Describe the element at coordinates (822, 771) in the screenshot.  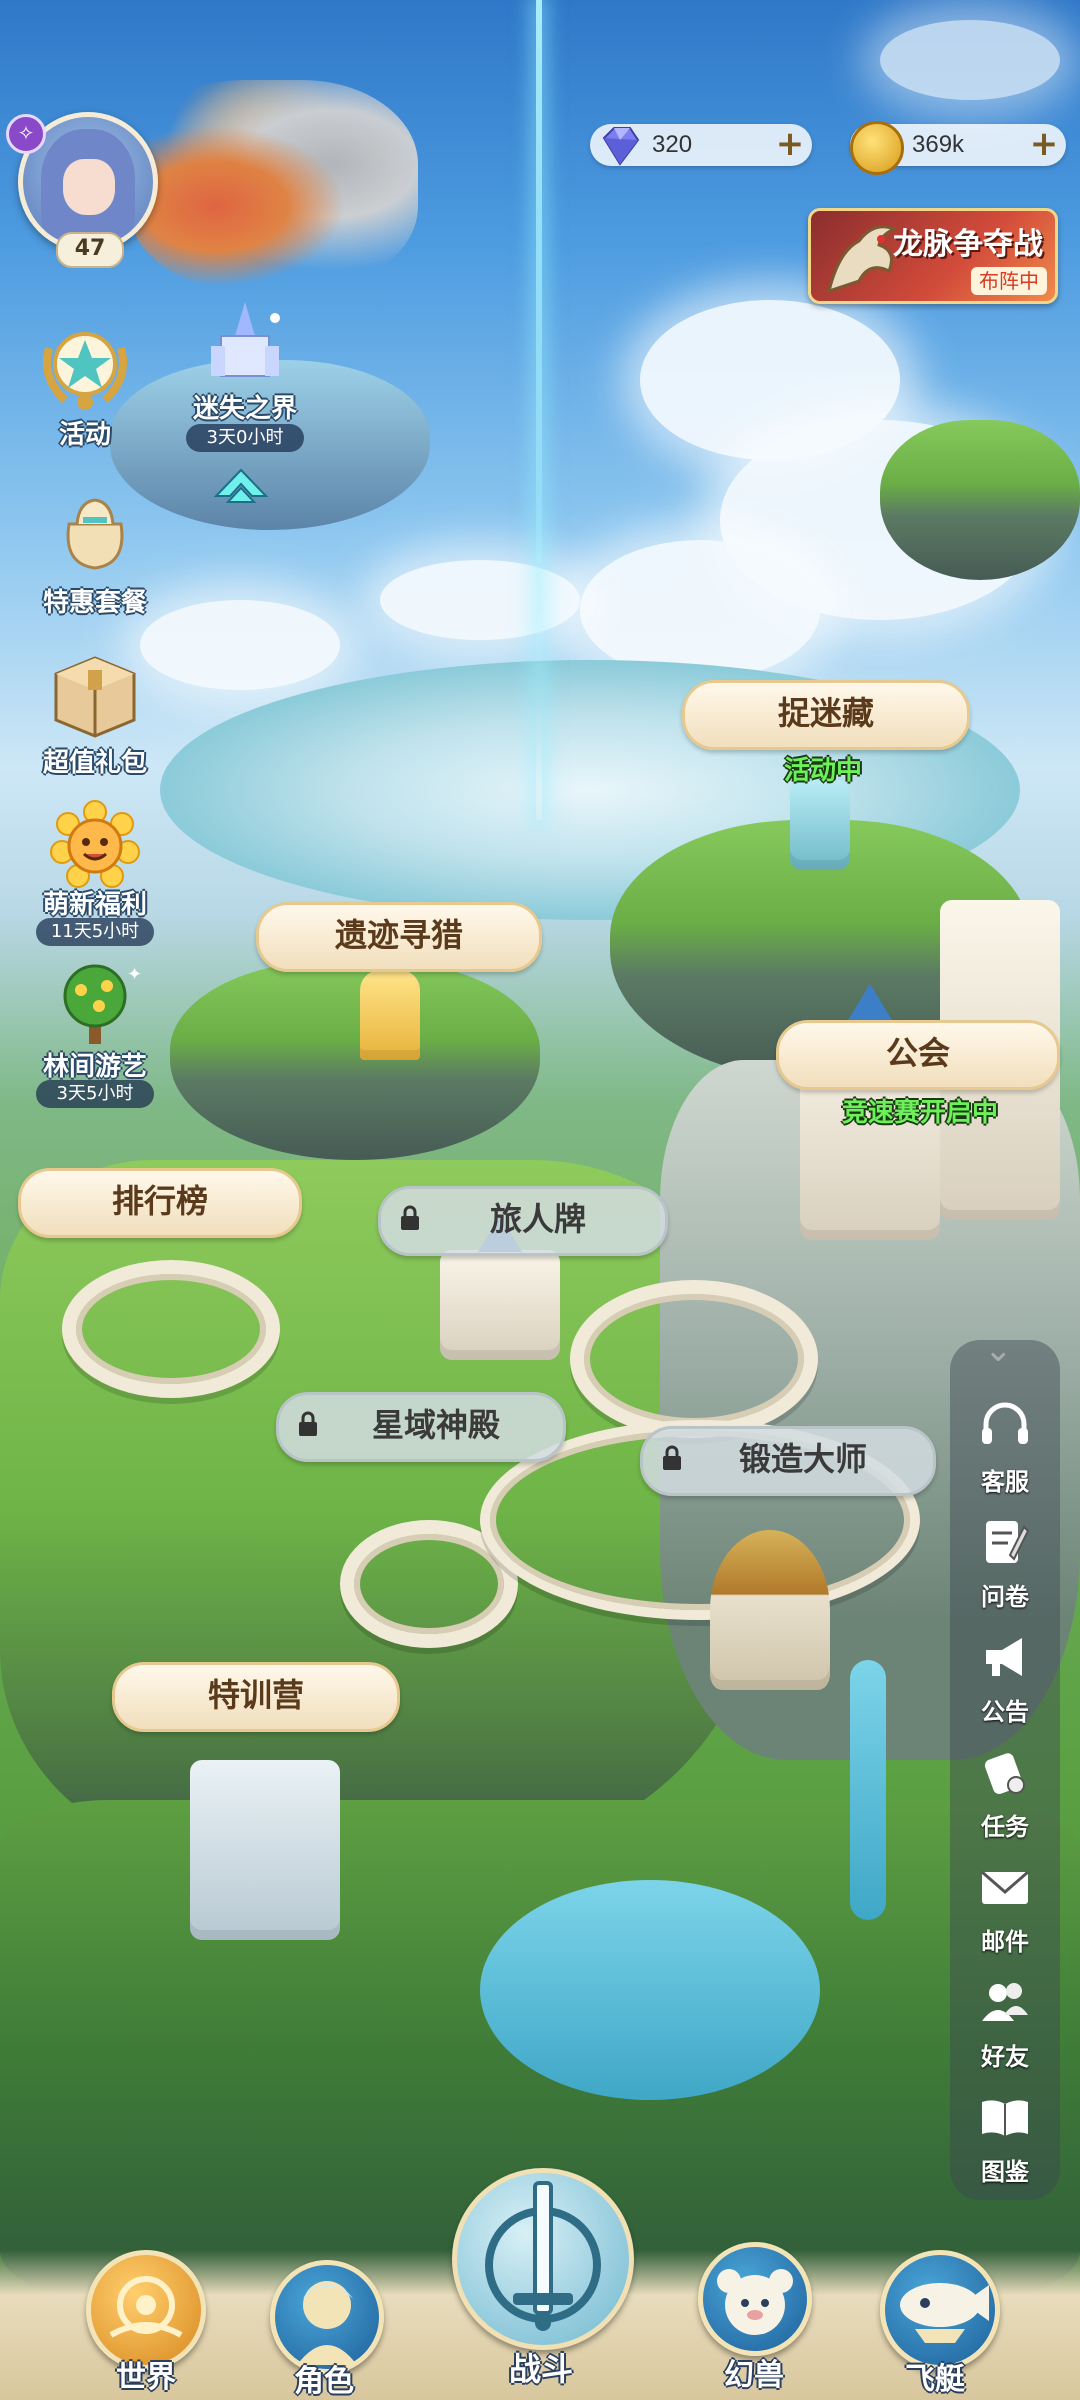
I see `hide-seek-status: 活动中` at that location.